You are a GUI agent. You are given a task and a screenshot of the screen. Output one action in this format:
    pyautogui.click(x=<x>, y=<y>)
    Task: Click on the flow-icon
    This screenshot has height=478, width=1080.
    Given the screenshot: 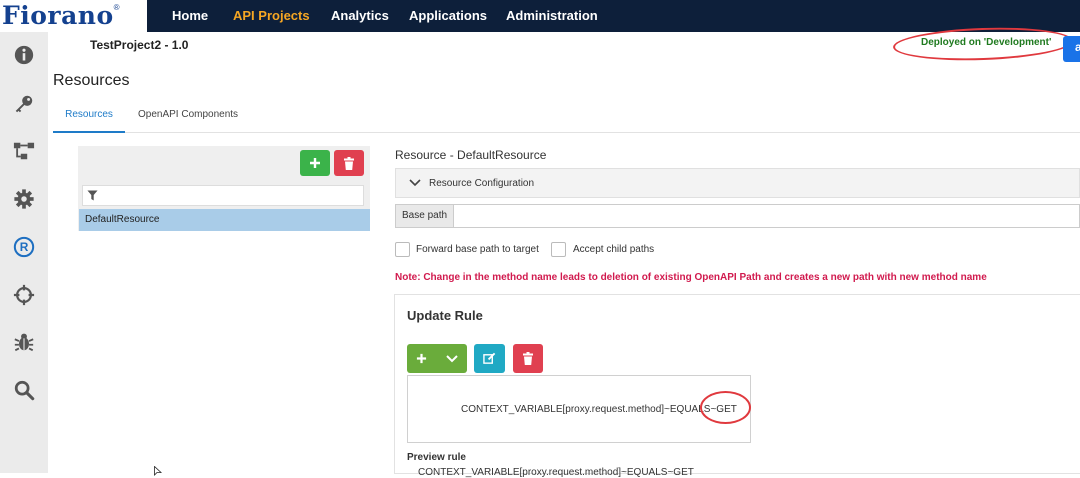 What is the action you would take?
    pyautogui.click(x=24, y=151)
    